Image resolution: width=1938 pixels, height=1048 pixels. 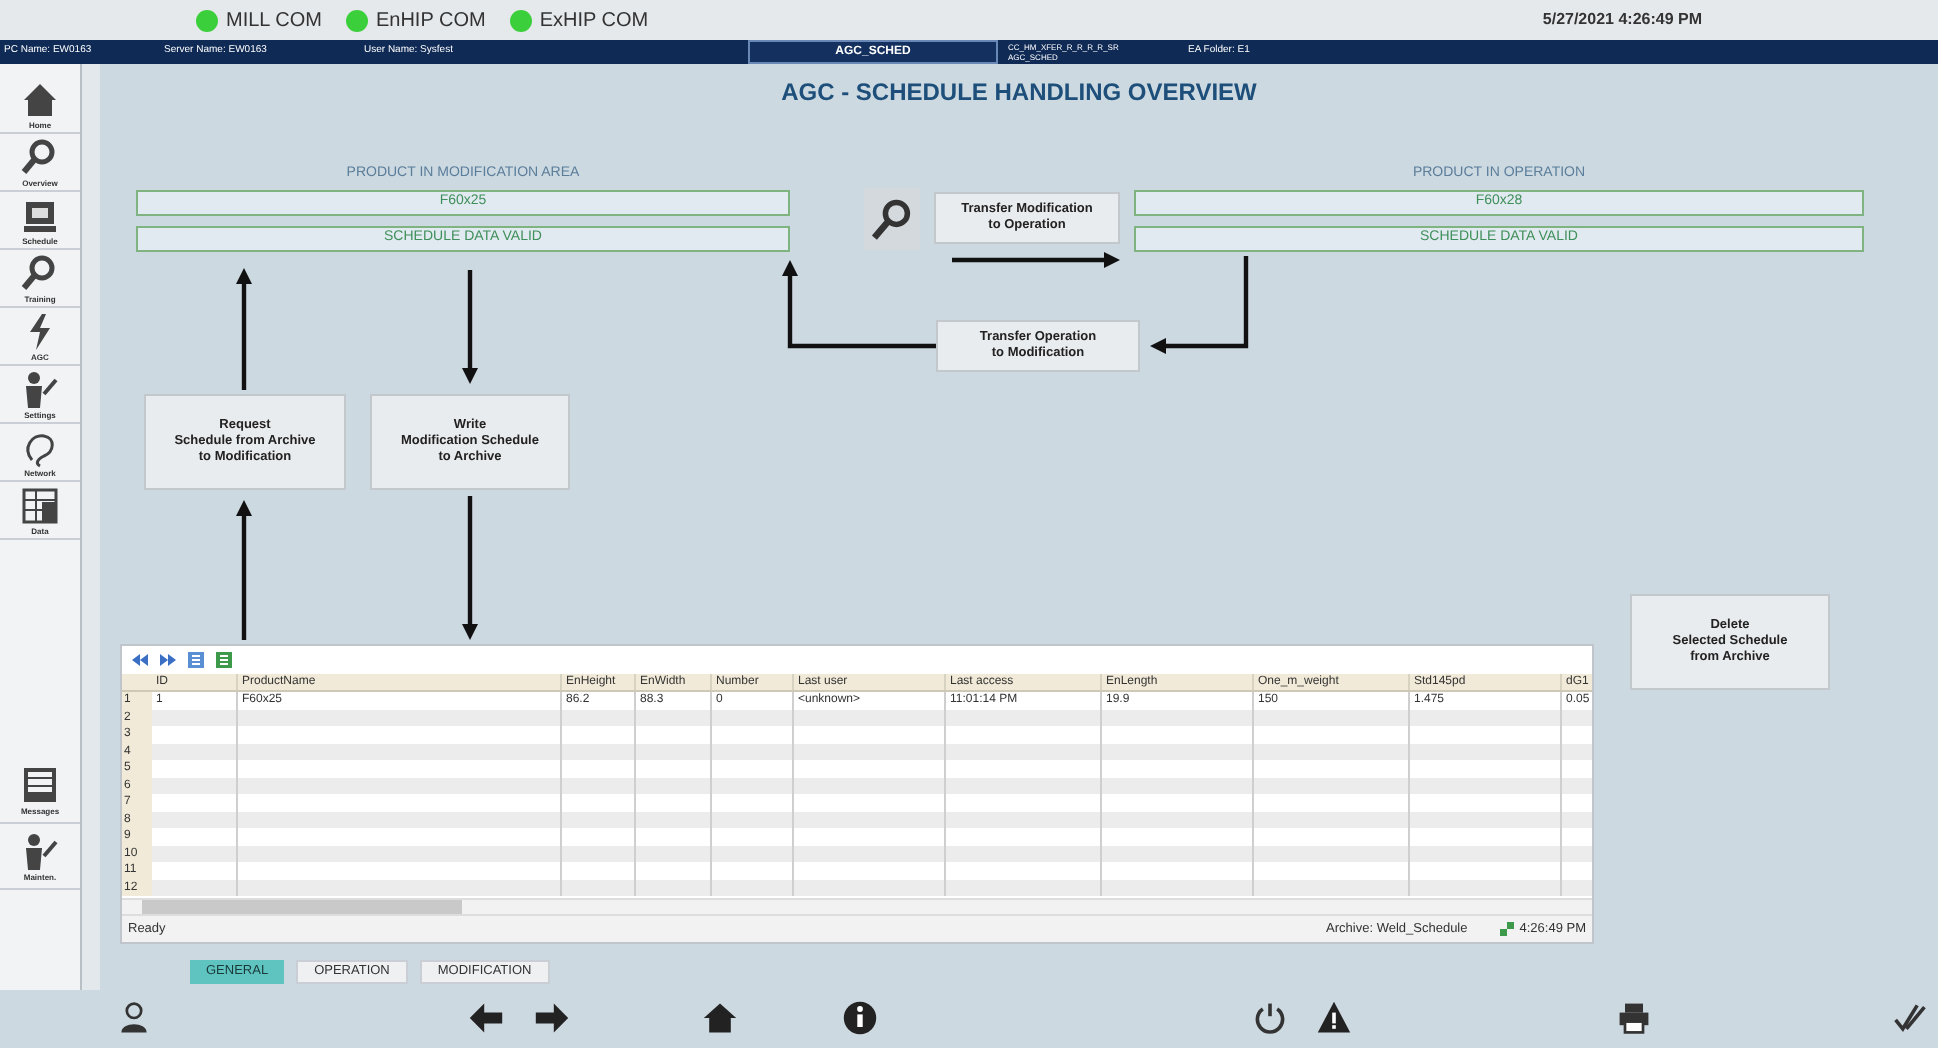 What do you see at coordinates (302, 907) in the screenshot?
I see `scrollbar-thumb` at bounding box center [302, 907].